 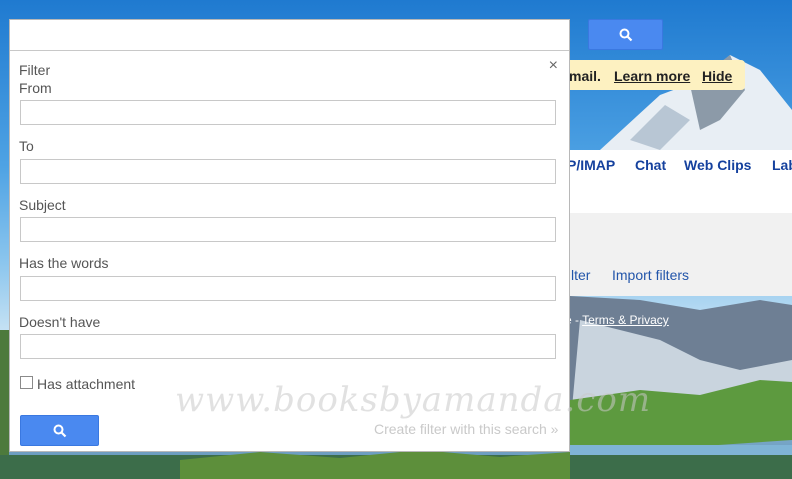 What do you see at coordinates (585, 76) in the screenshot?
I see `notice-text: mail.` at bounding box center [585, 76].